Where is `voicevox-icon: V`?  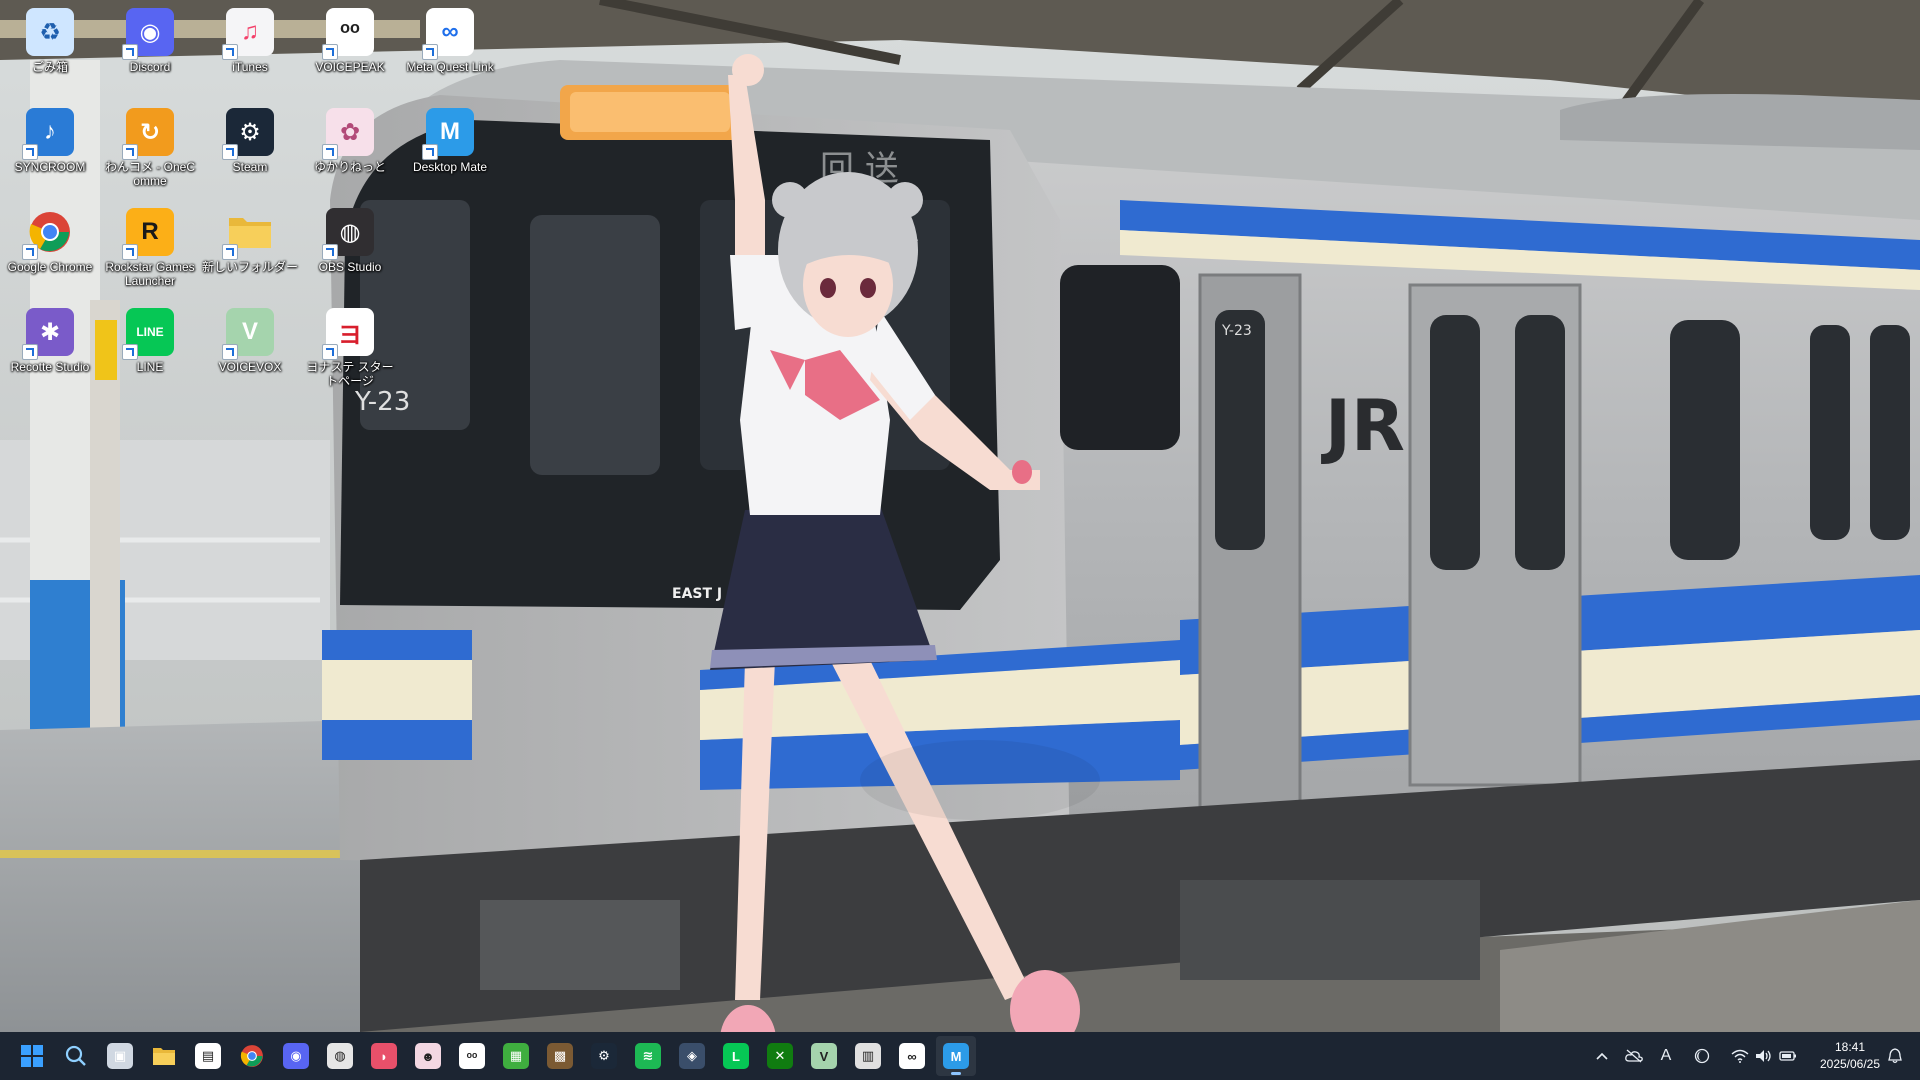
voicevox-icon: V is located at coordinates (248, 334).